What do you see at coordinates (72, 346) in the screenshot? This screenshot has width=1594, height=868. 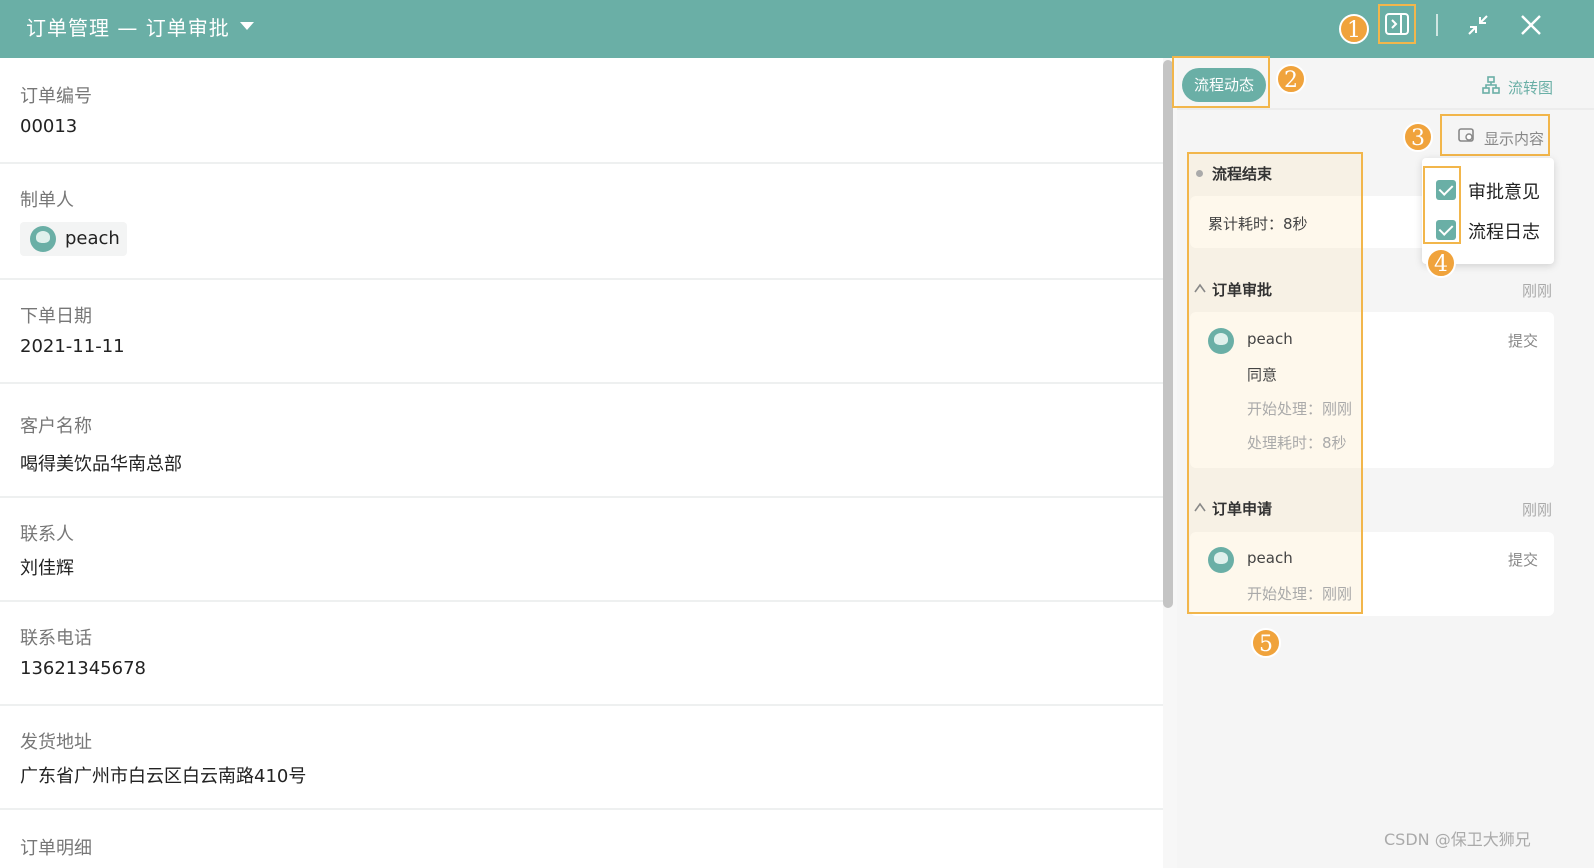 I see `field-value: 2021-11-11` at bounding box center [72, 346].